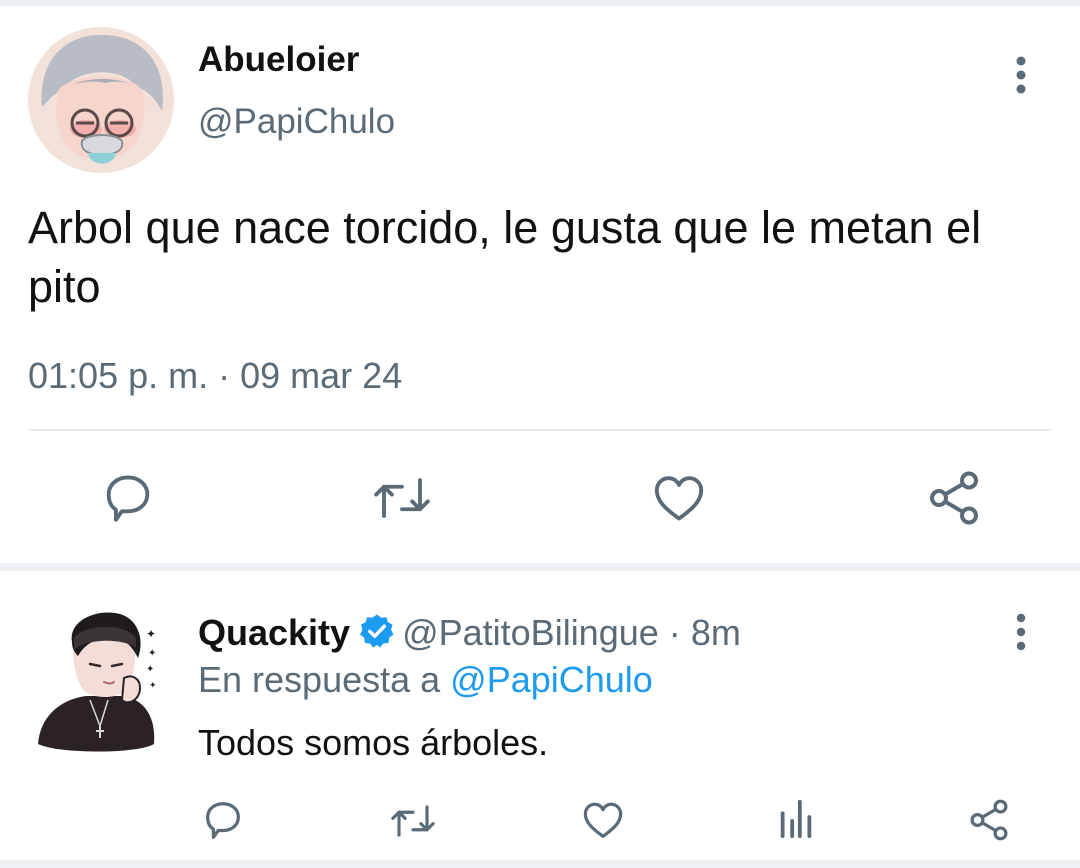 The image size is (1080, 868). I want to click on in-reply-to: En respuesta a @PapiChulo, so click(425, 680).